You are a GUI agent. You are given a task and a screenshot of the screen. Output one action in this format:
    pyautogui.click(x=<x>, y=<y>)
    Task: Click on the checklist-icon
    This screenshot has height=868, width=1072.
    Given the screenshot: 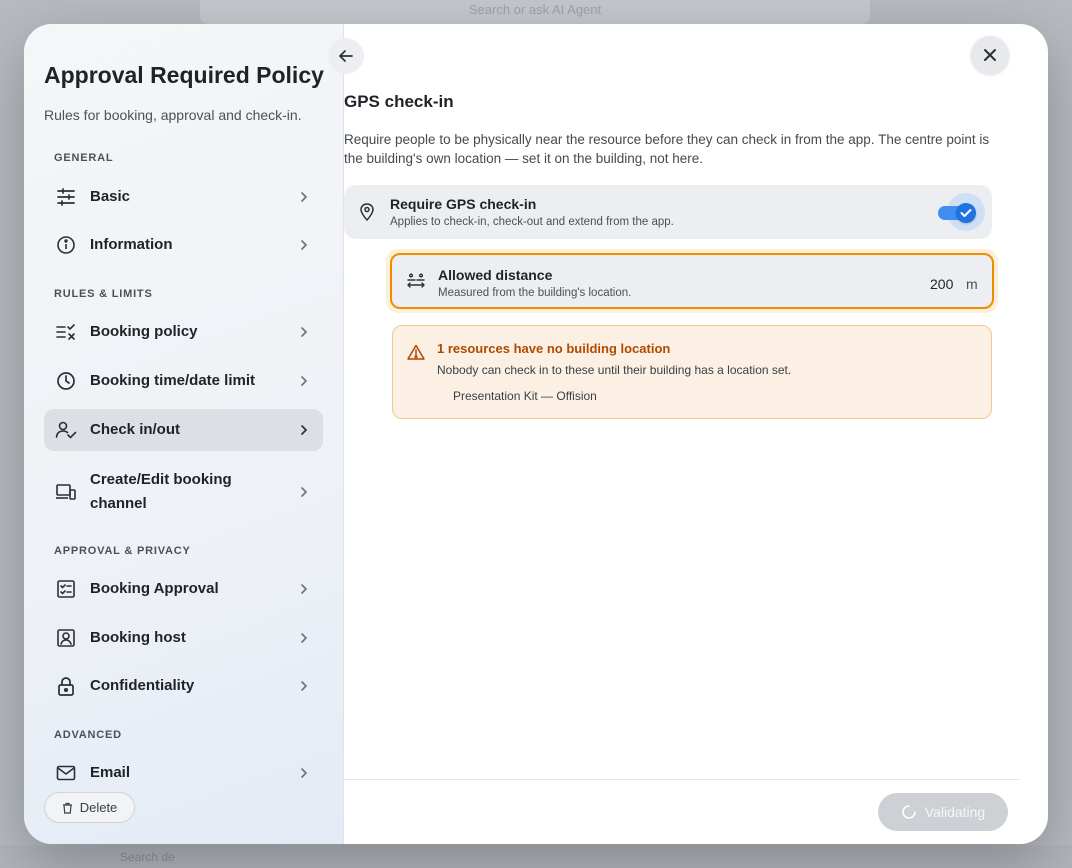 What is the action you would take?
    pyautogui.click(x=66, y=589)
    